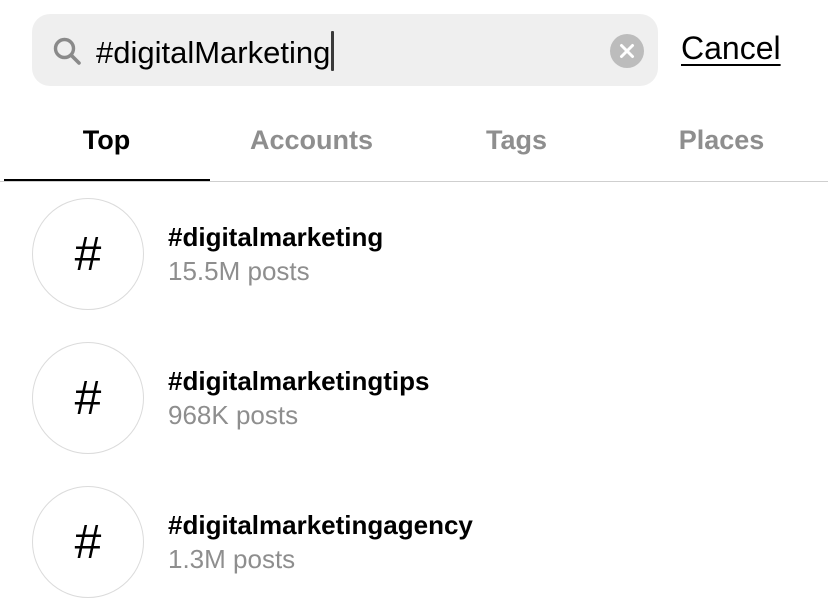 Image resolution: width=828 pixels, height=616 pixels. I want to click on active-tab-indicator, so click(107, 180).